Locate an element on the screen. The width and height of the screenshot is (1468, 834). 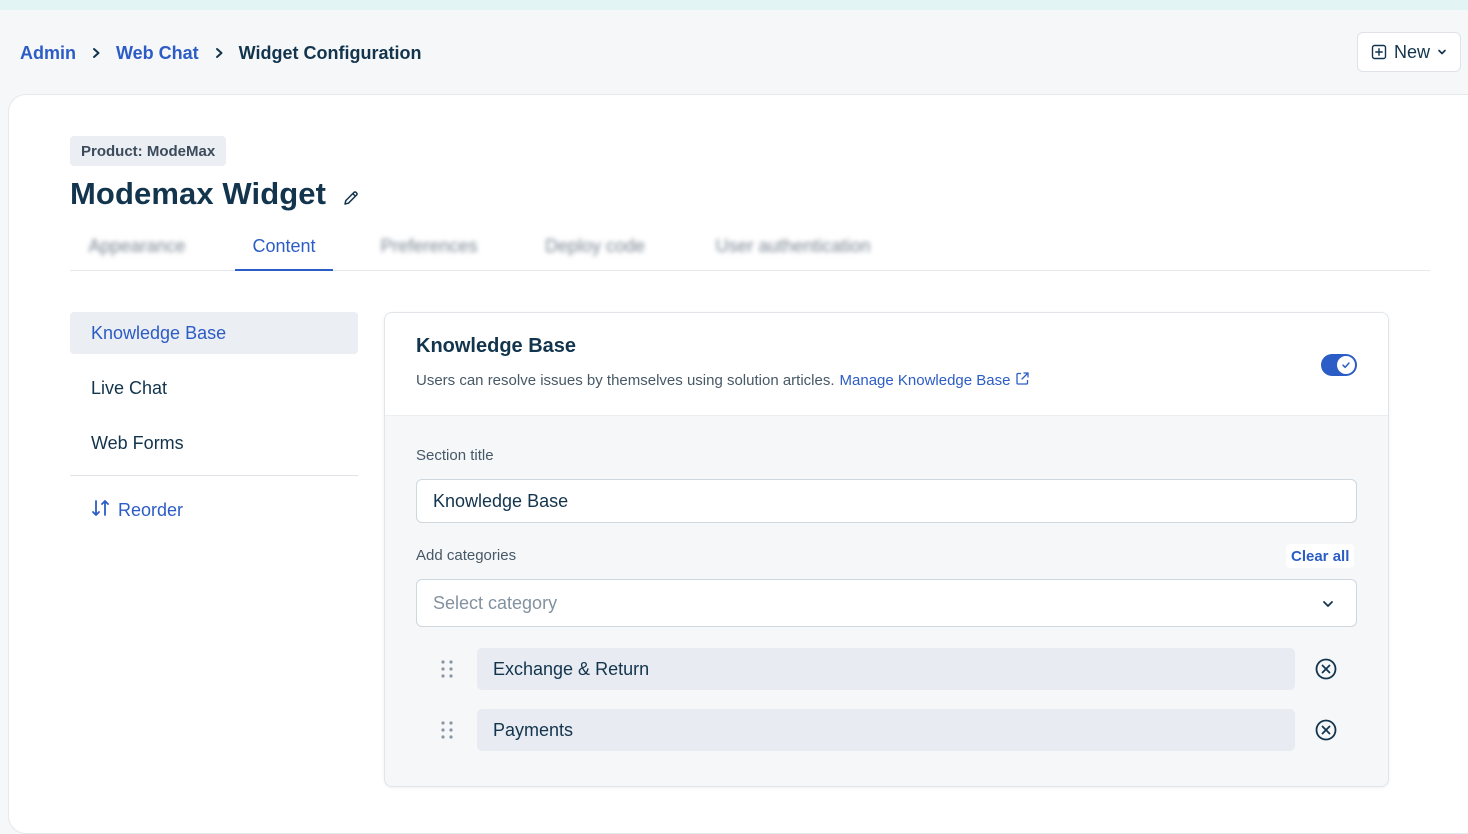
sidebar-divider is located at coordinates (214, 475).